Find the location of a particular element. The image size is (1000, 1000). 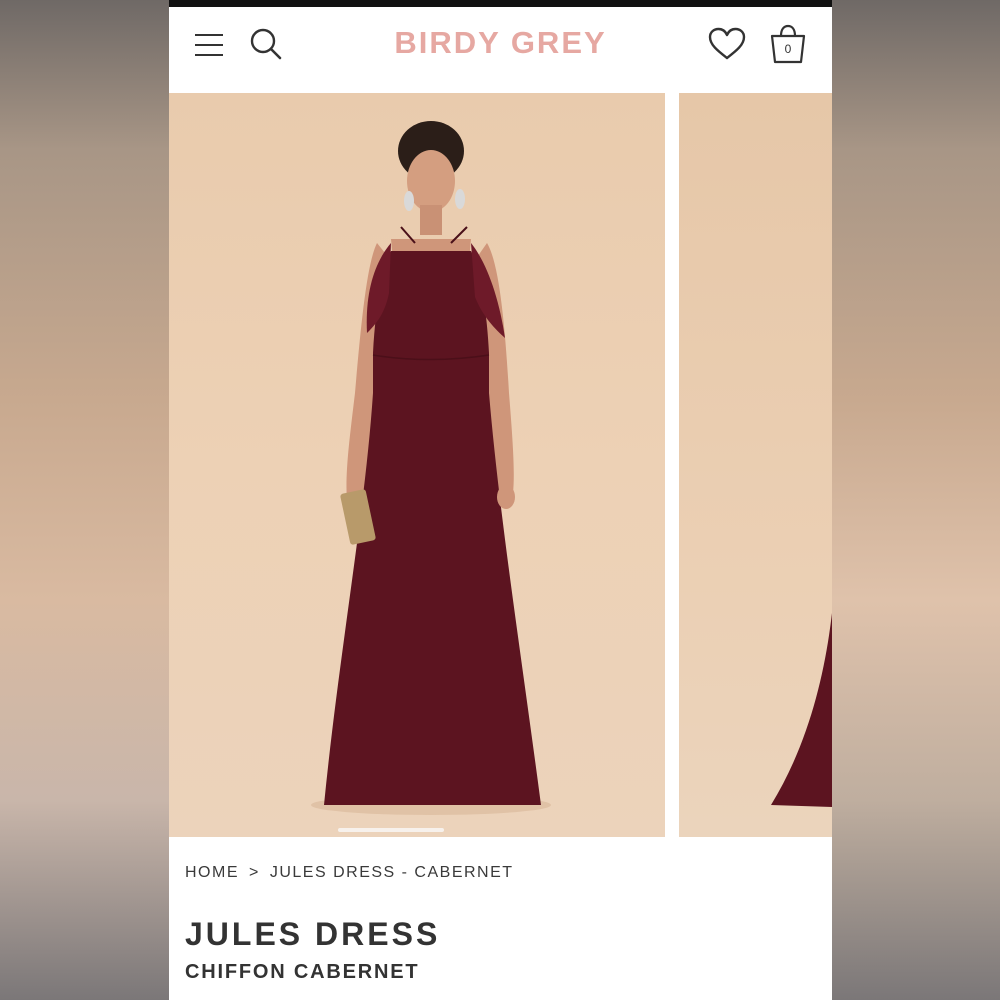

hamburger-menu-icon is located at coordinates (209, 45).